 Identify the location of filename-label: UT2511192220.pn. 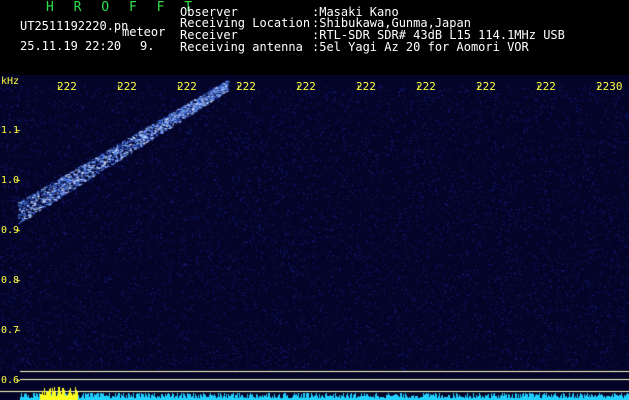
(74, 26).